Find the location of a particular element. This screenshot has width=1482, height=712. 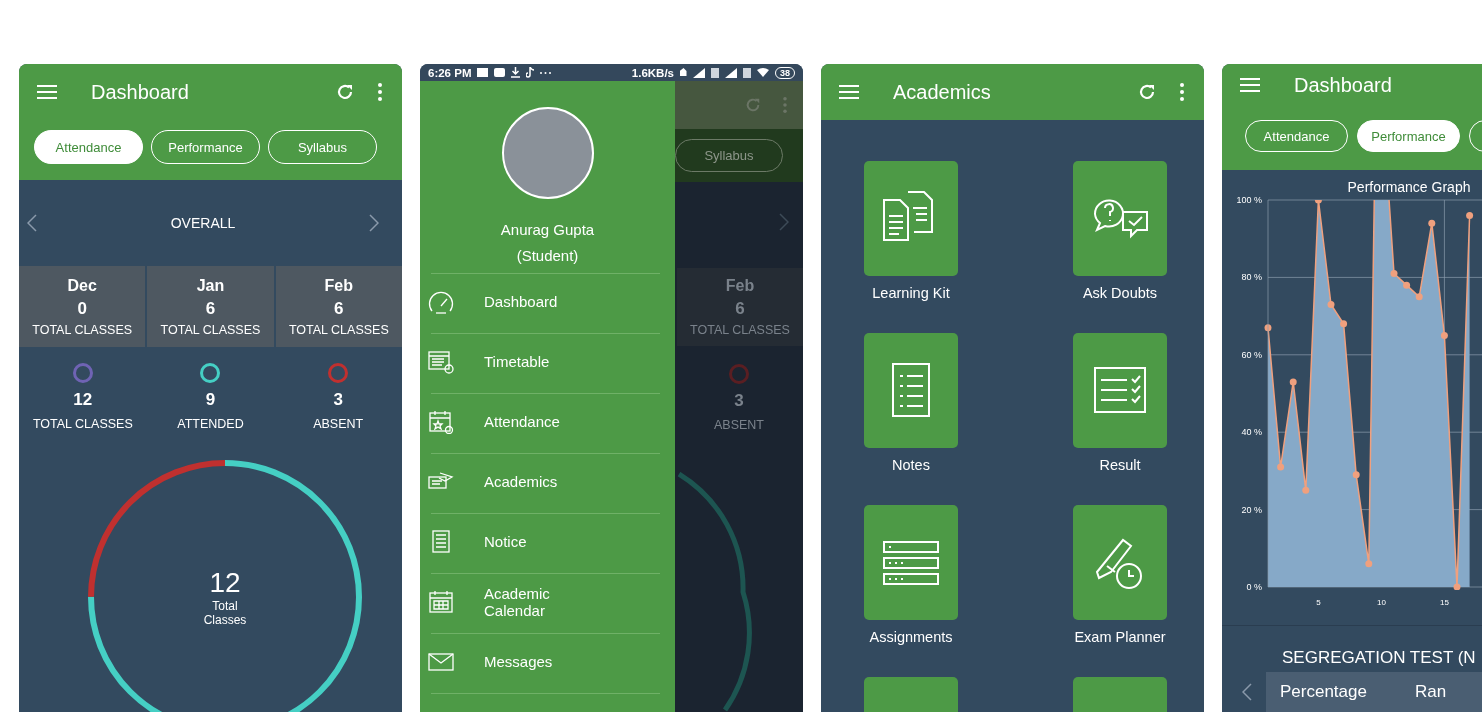

y-tick-label: 40 % is located at coordinates (1251, 432).